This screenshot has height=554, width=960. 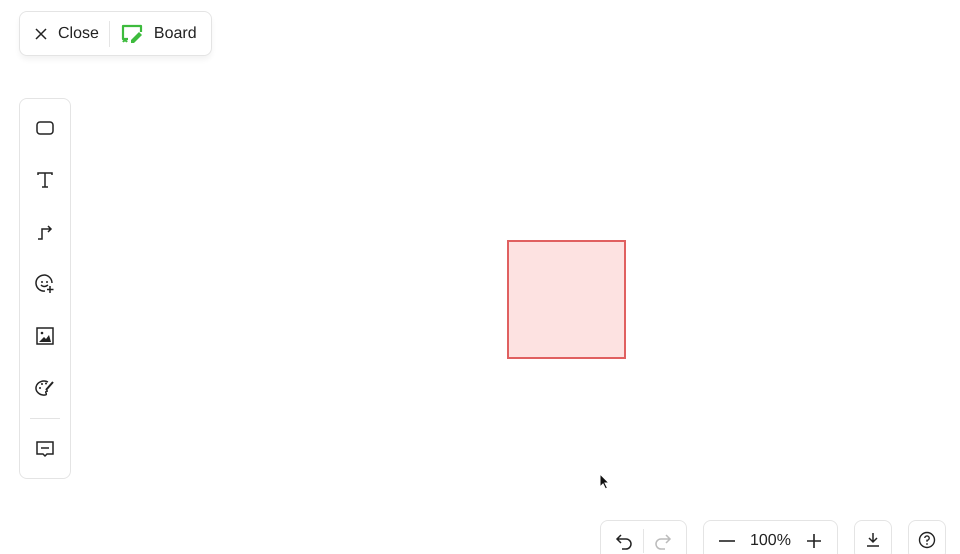 I want to click on image-icon, so click(x=45, y=336).